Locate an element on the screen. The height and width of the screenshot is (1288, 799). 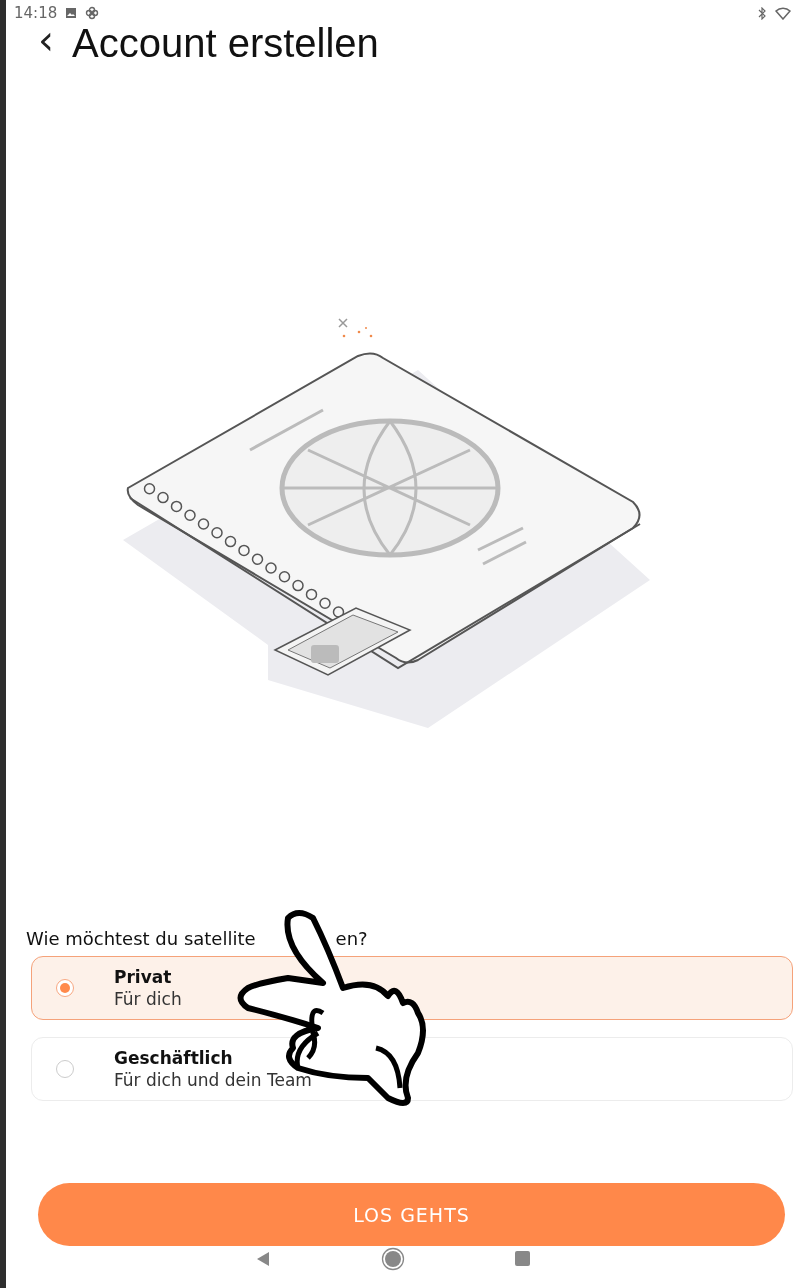
page-title: Account erstellen is located at coordinates (225, 43).